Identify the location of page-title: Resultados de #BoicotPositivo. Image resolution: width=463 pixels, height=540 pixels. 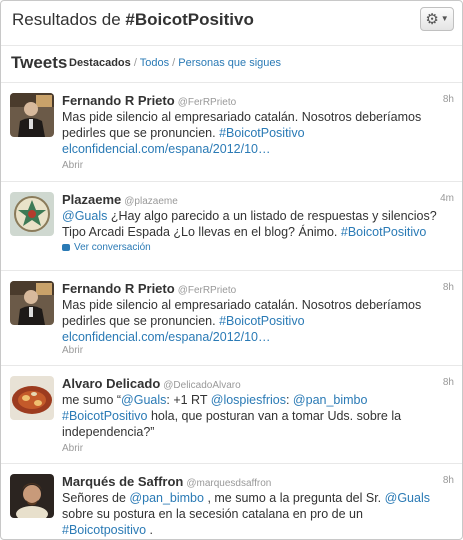
(133, 20).